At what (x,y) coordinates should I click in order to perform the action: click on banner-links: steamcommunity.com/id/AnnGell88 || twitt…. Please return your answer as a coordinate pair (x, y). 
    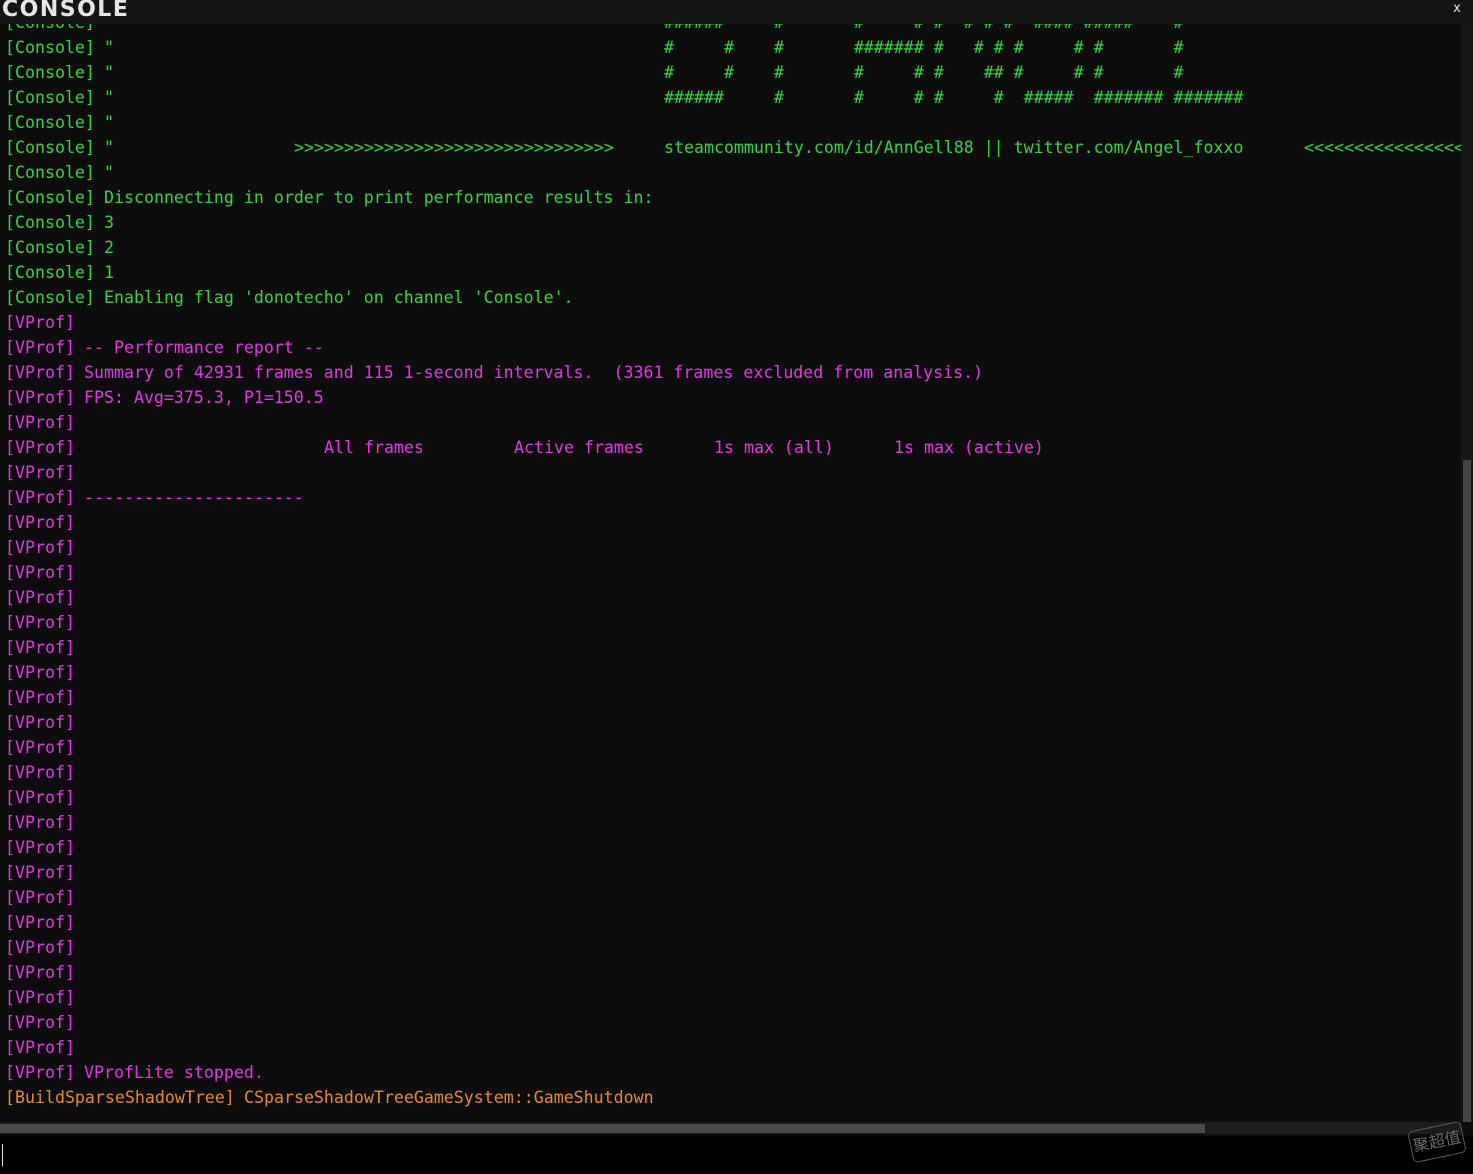
    Looking at the image, I should click on (954, 147).